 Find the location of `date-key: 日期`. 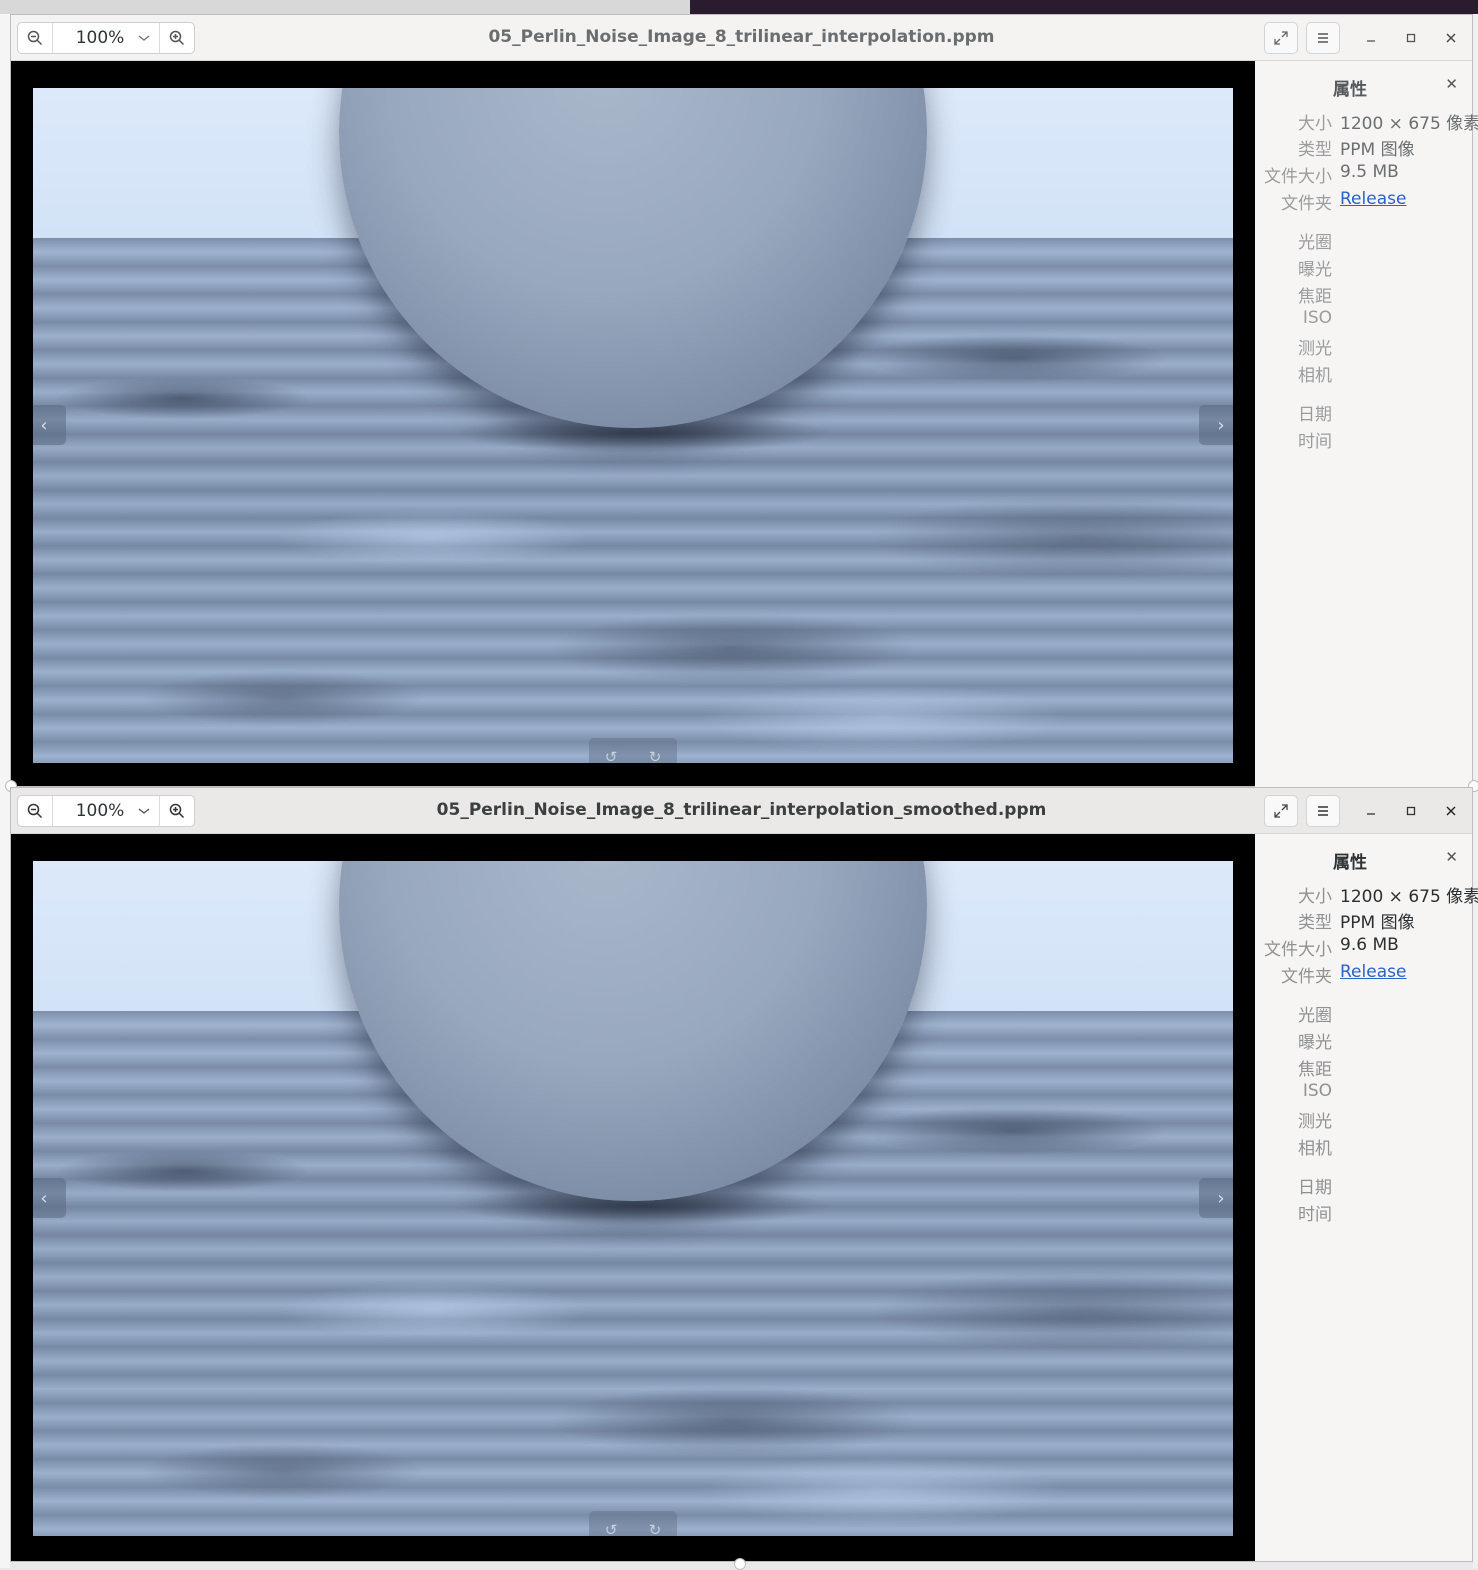

date-key: 日期 is located at coordinates (1315, 1188).